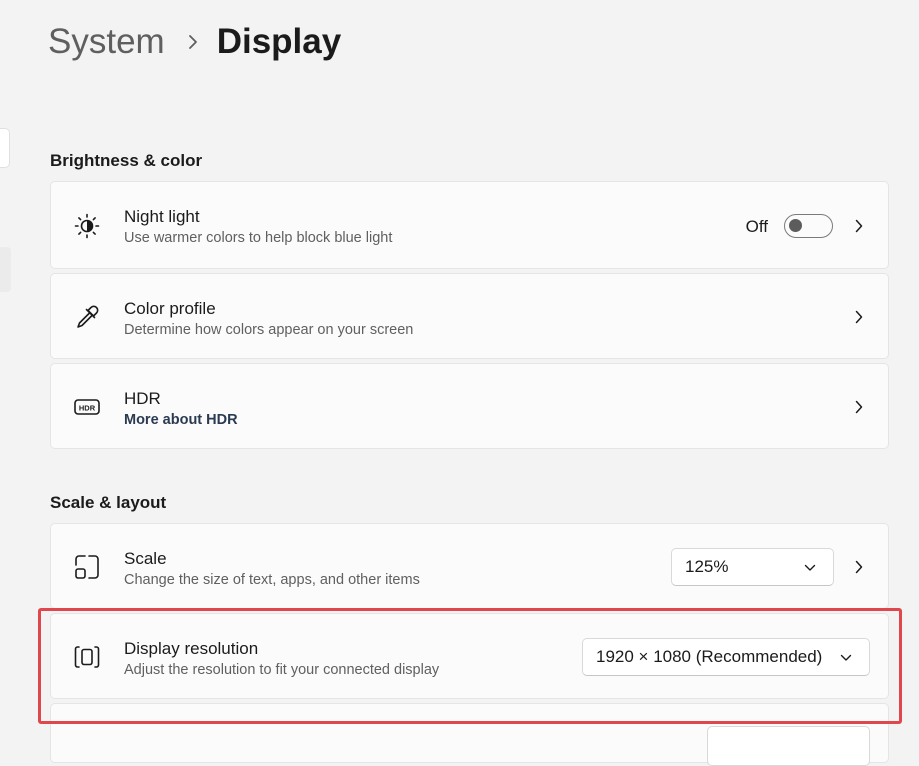 This screenshot has width=919, height=766. Describe the element at coordinates (788, 746) in the screenshot. I see `next-setting-dropdown` at that location.